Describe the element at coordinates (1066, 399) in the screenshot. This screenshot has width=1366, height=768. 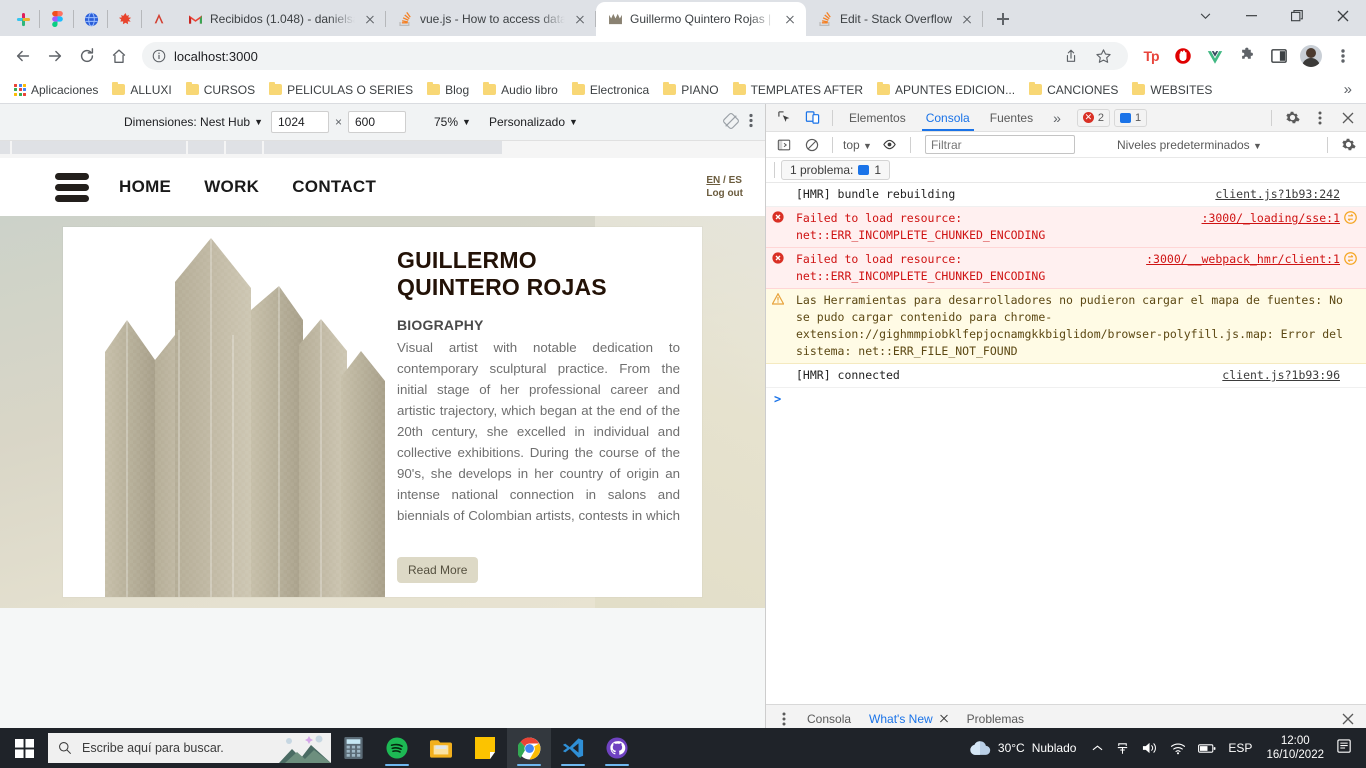
I see `console-prompt: >` at that location.